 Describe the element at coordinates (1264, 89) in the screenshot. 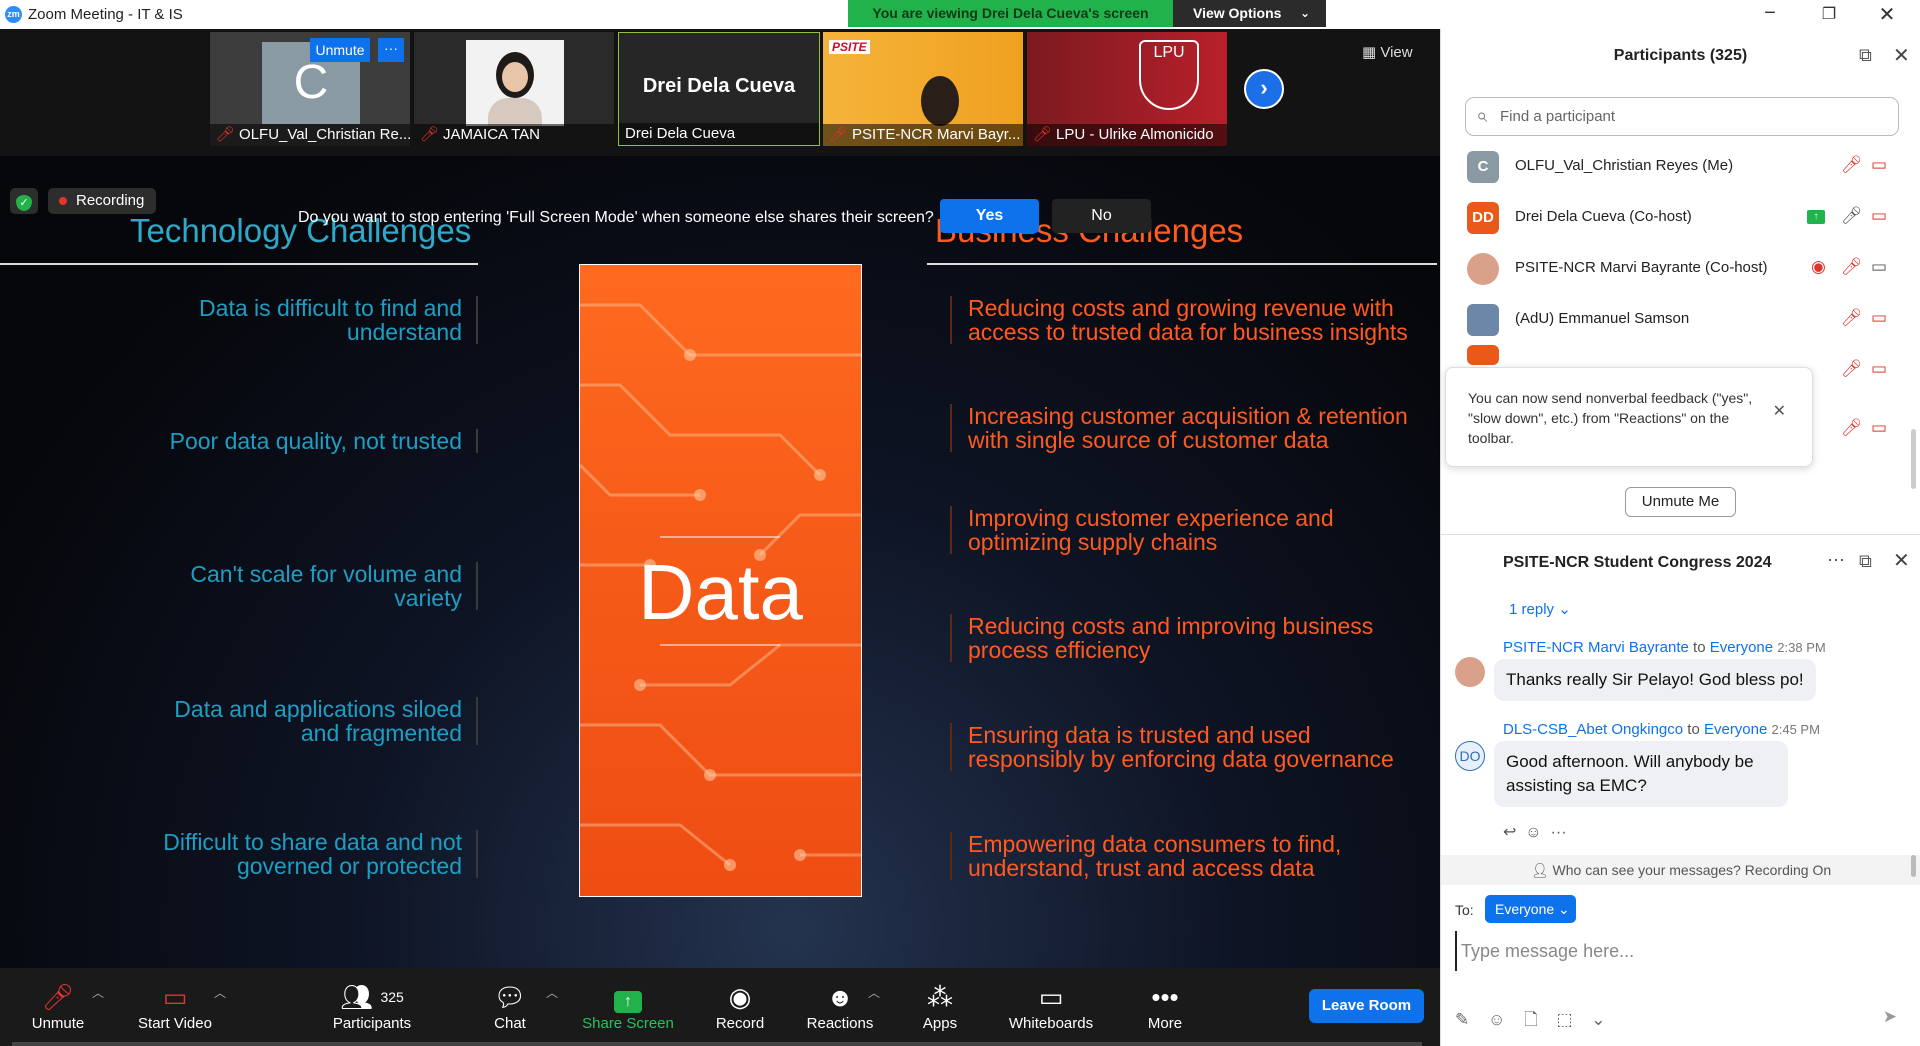

I see `next-page-button: ›` at that location.